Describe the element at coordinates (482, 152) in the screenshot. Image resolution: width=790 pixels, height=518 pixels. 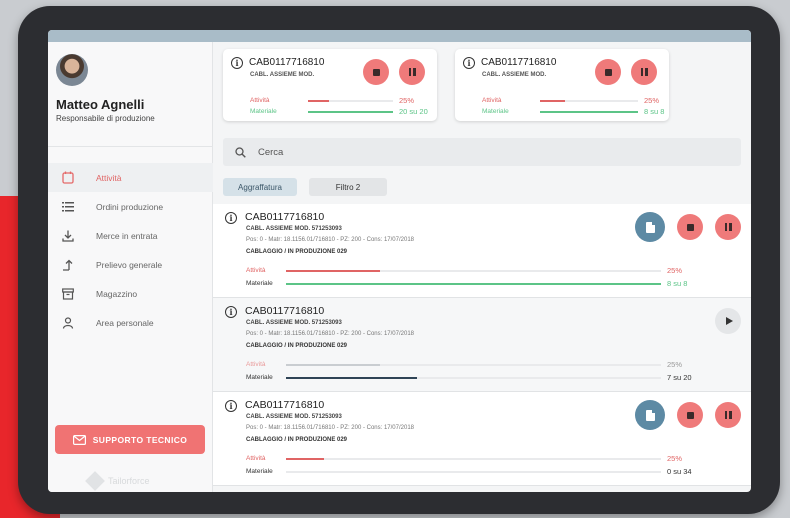
I see `search-bar: Cerca` at that location.